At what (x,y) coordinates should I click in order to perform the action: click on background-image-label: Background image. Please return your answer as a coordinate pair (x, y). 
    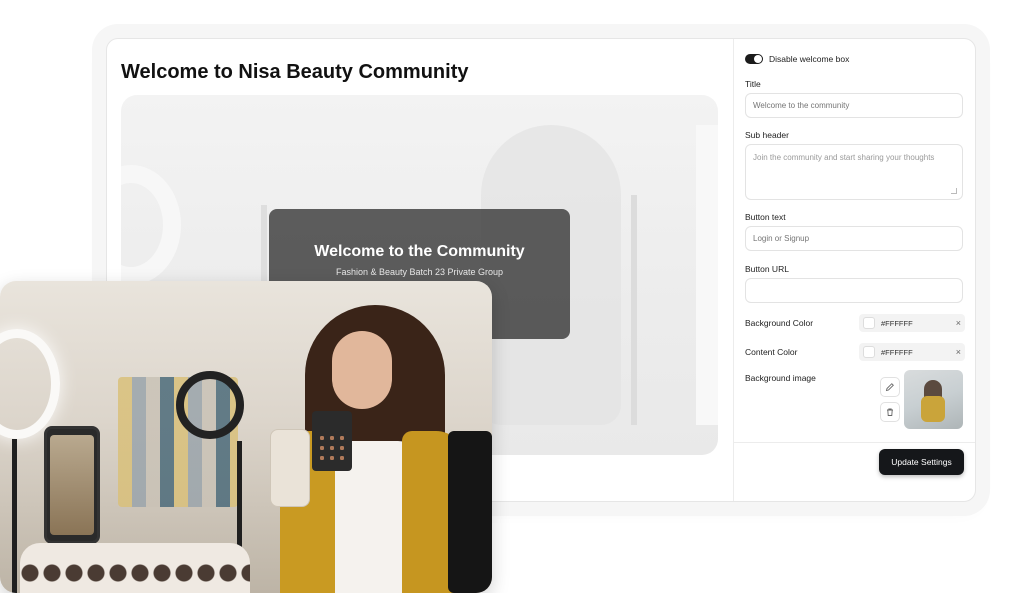
    Looking at the image, I should click on (780, 378).